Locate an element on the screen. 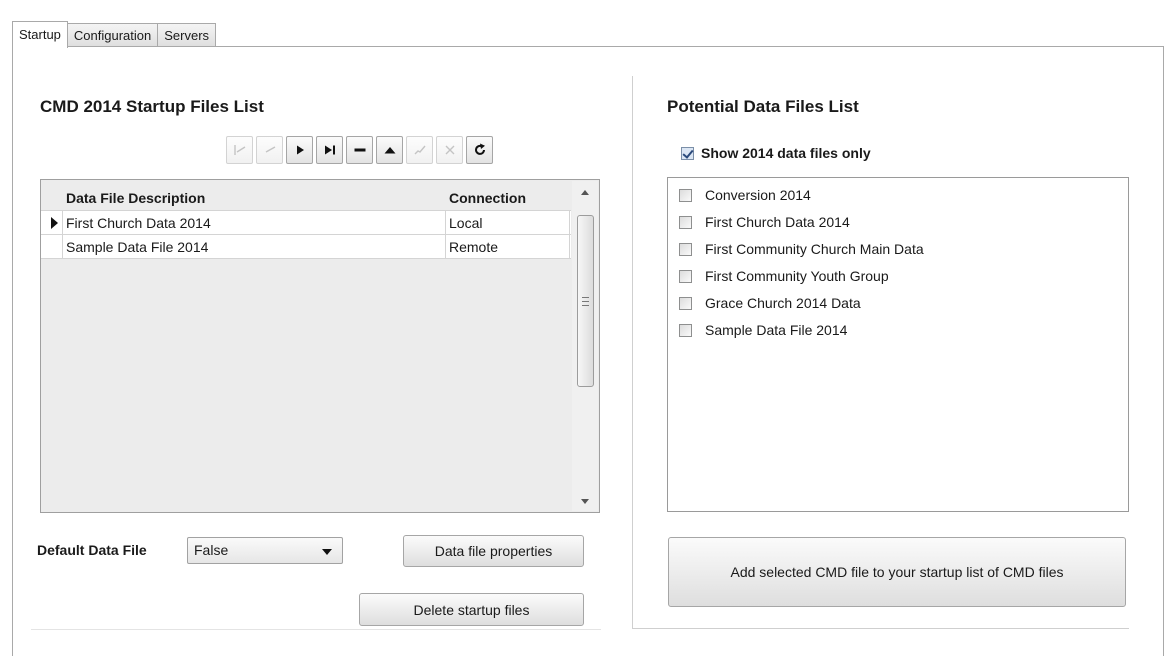 The width and height of the screenshot is (1165, 656). row-description: First Church Data 2014 is located at coordinates (254, 223).